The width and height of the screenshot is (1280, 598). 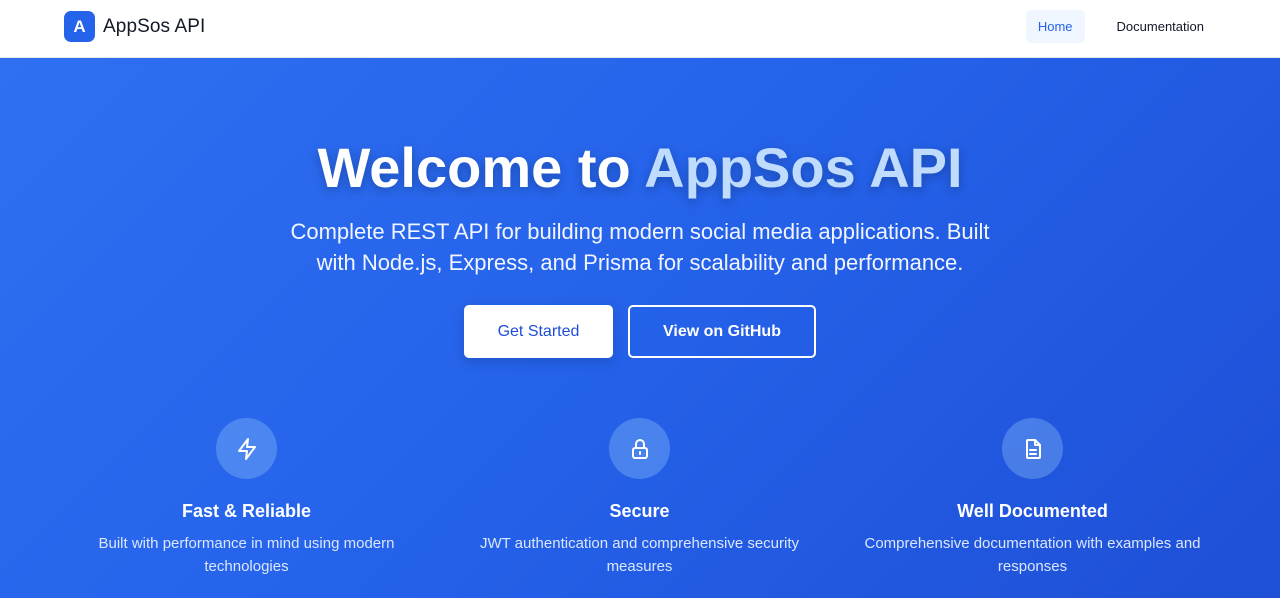 What do you see at coordinates (803, 167) in the screenshot?
I see `hero-title-accent: AppSos API` at bounding box center [803, 167].